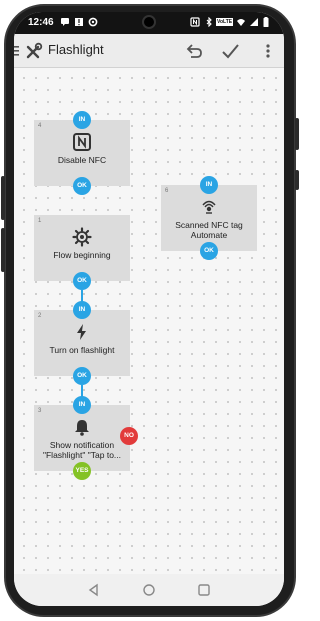 This screenshot has width=320, height=621. What do you see at coordinates (34, 51) in the screenshot?
I see `tools-icon` at bounding box center [34, 51].